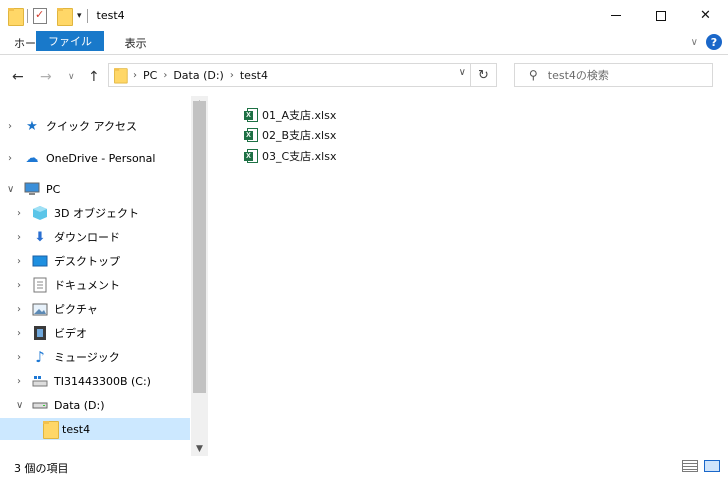 The height and width of the screenshot is (480, 728). What do you see at coordinates (199, 449) in the screenshot?
I see `scroll-down-icon: ▼` at bounding box center [199, 449].